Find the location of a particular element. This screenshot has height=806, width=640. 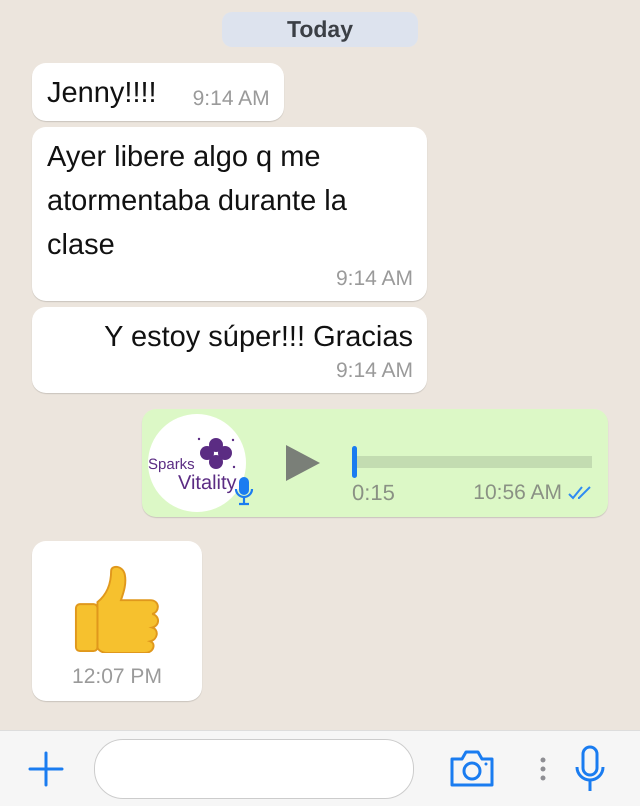

audio-duration: 0:15 is located at coordinates (373, 493).